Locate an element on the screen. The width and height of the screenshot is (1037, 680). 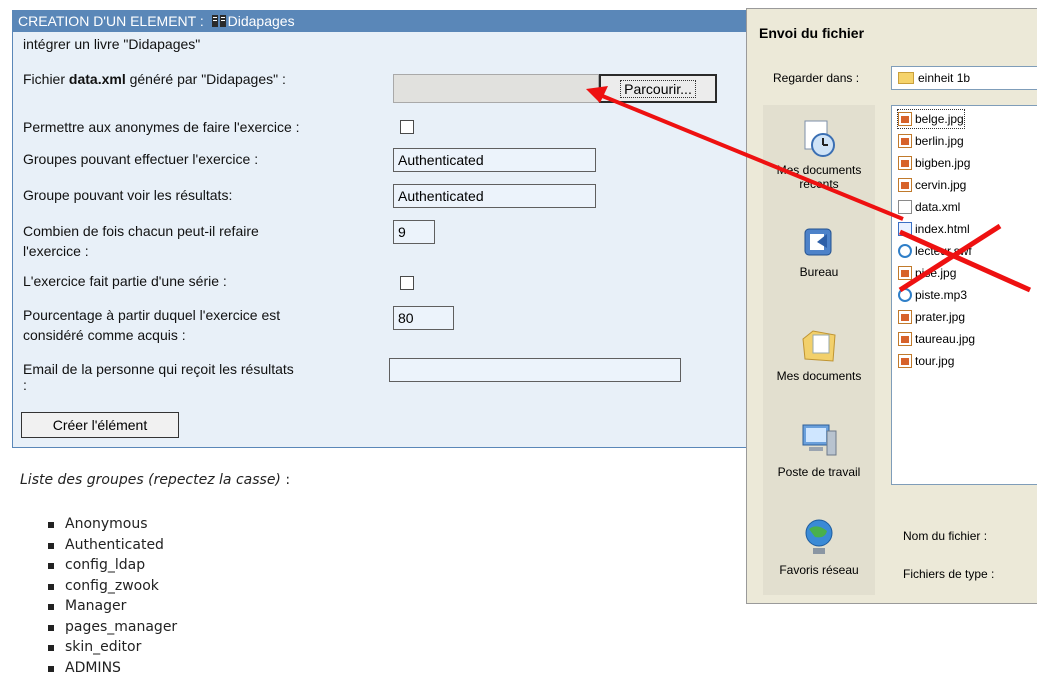
folder-icon is located at coordinates (906, 78).